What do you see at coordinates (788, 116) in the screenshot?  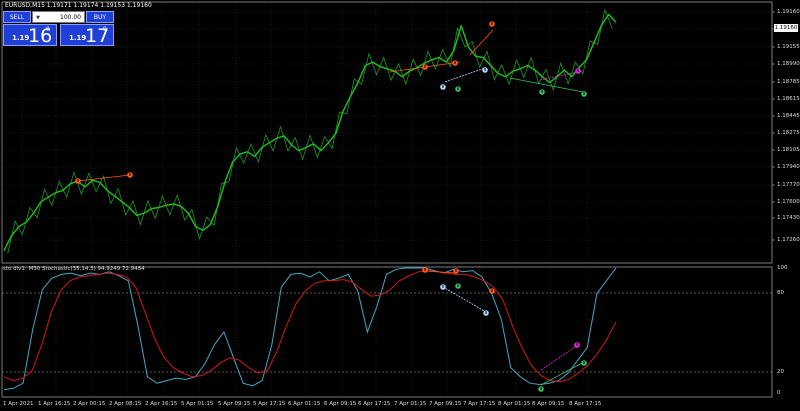 I see `price-axis-label: 1.18445` at bounding box center [788, 116].